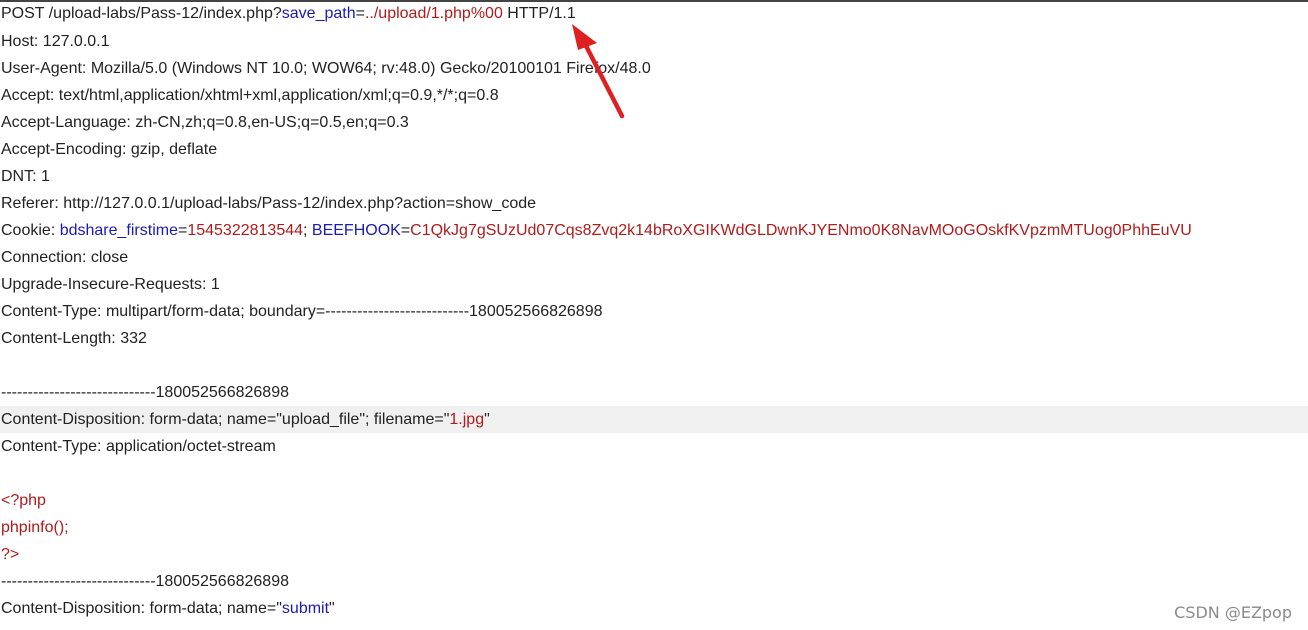 Image resolution: width=1308 pixels, height=630 pixels. I want to click on red-arrow-icon, so click(598, 71).